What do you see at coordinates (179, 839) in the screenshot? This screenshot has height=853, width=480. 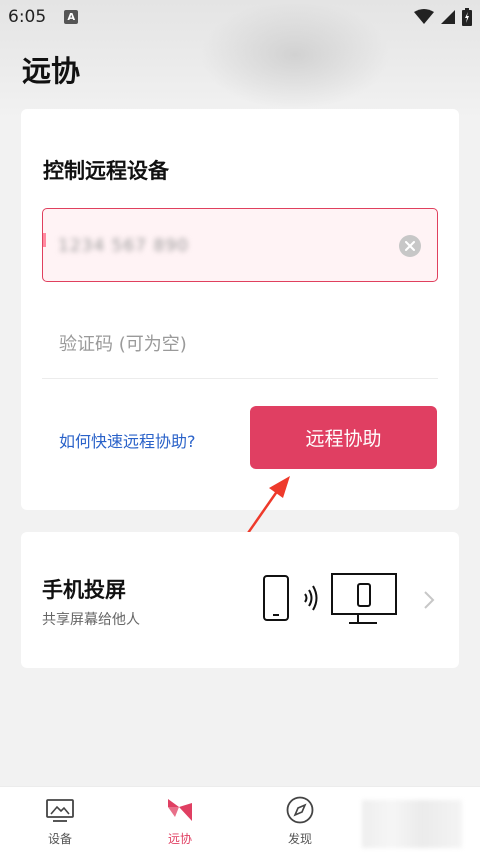 I see `nav-label: 远协` at bounding box center [179, 839].